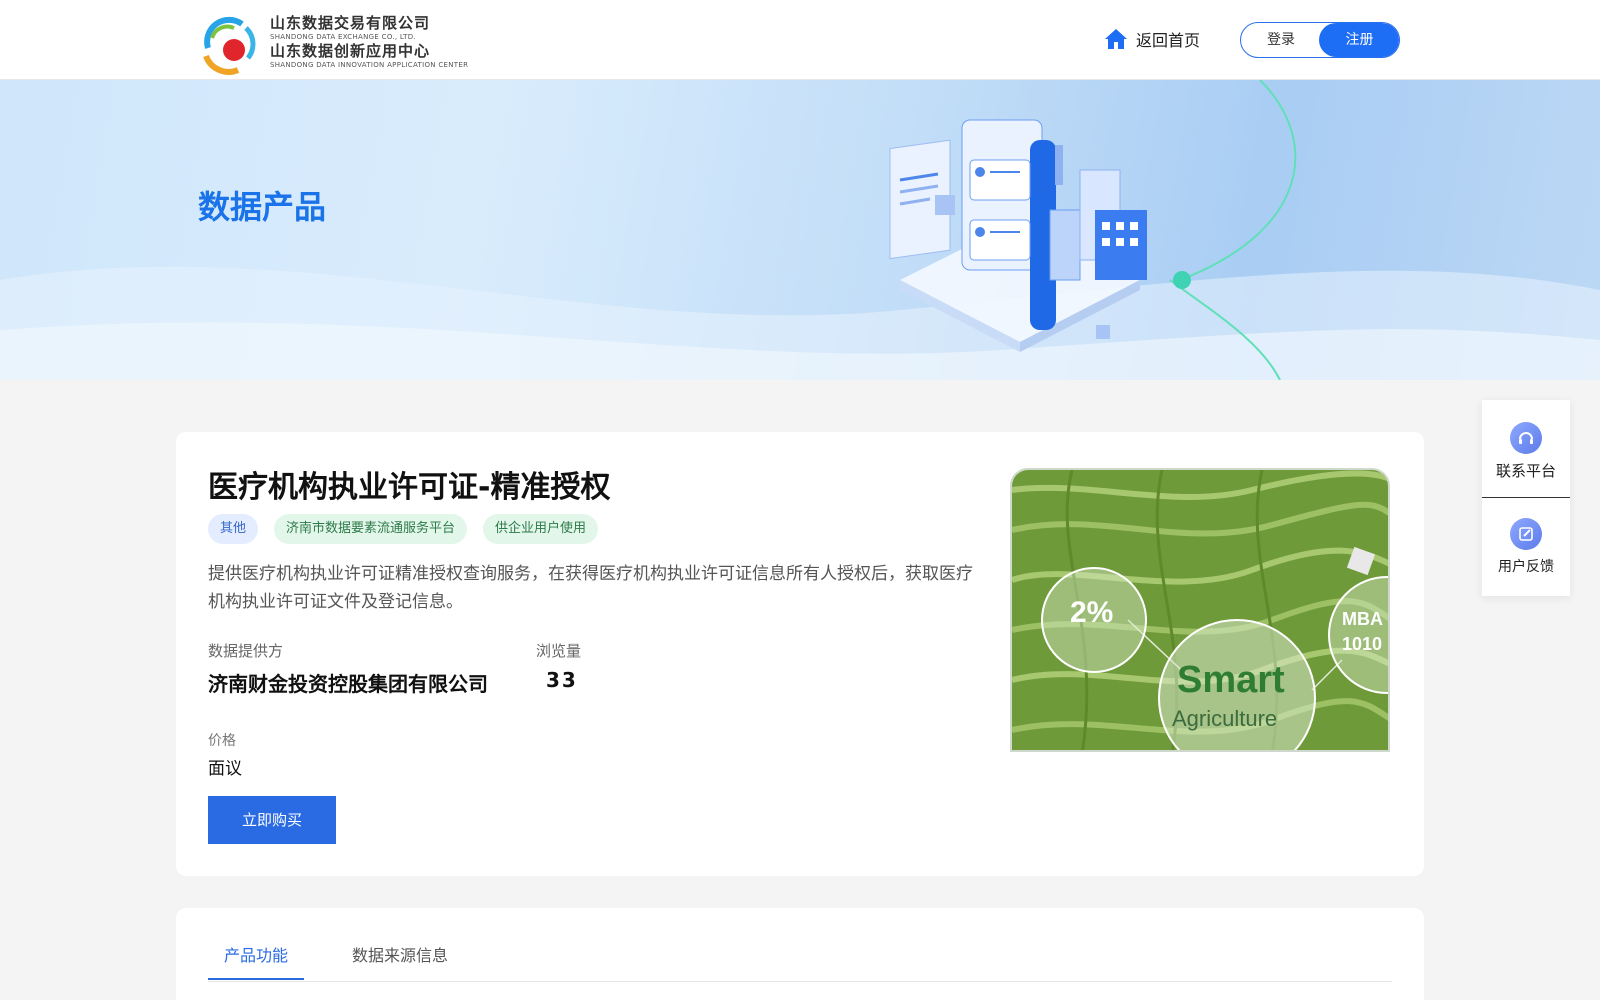 The width and height of the screenshot is (1600, 1000). What do you see at coordinates (343, 37) in the screenshot?
I see `logo-en-line-1: SHANDONG DATA EXCHANGE CO., LTD.` at bounding box center [343, 37].